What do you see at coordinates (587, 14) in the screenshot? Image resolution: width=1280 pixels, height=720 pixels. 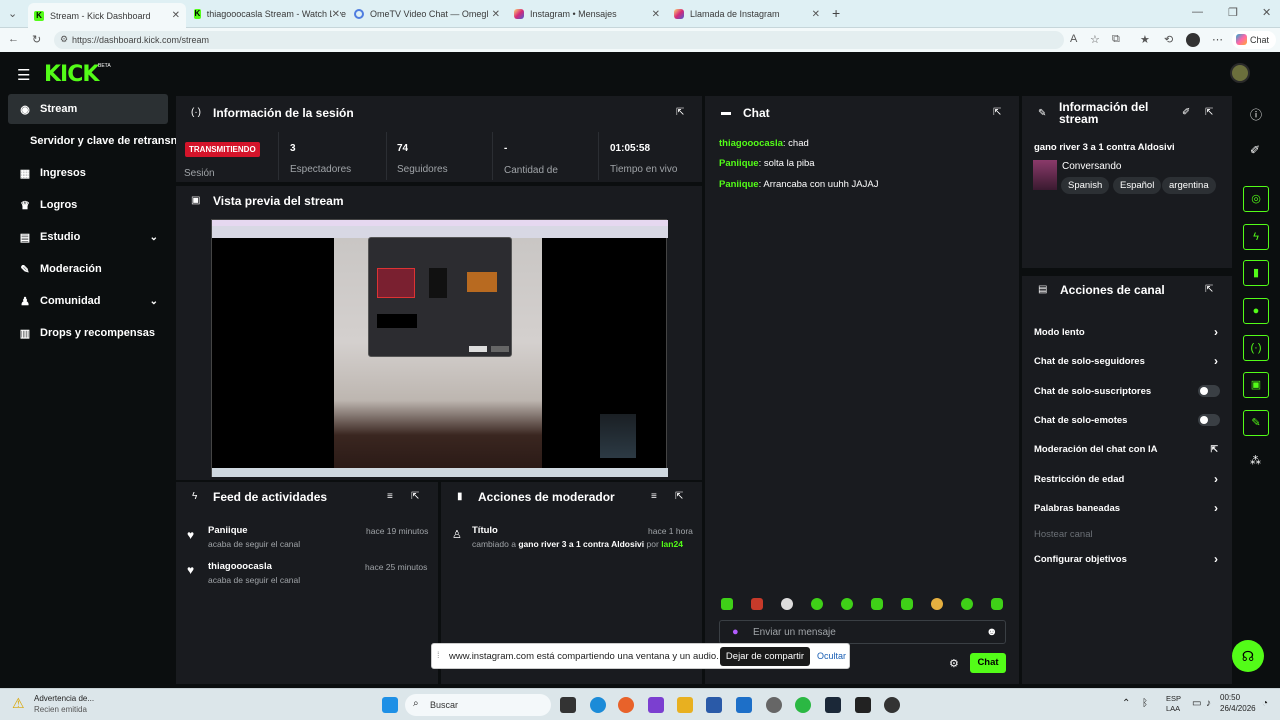 I see `tab-instagram-messages: Instagram • Mensajes ✕` at bounding box center [587, 14].